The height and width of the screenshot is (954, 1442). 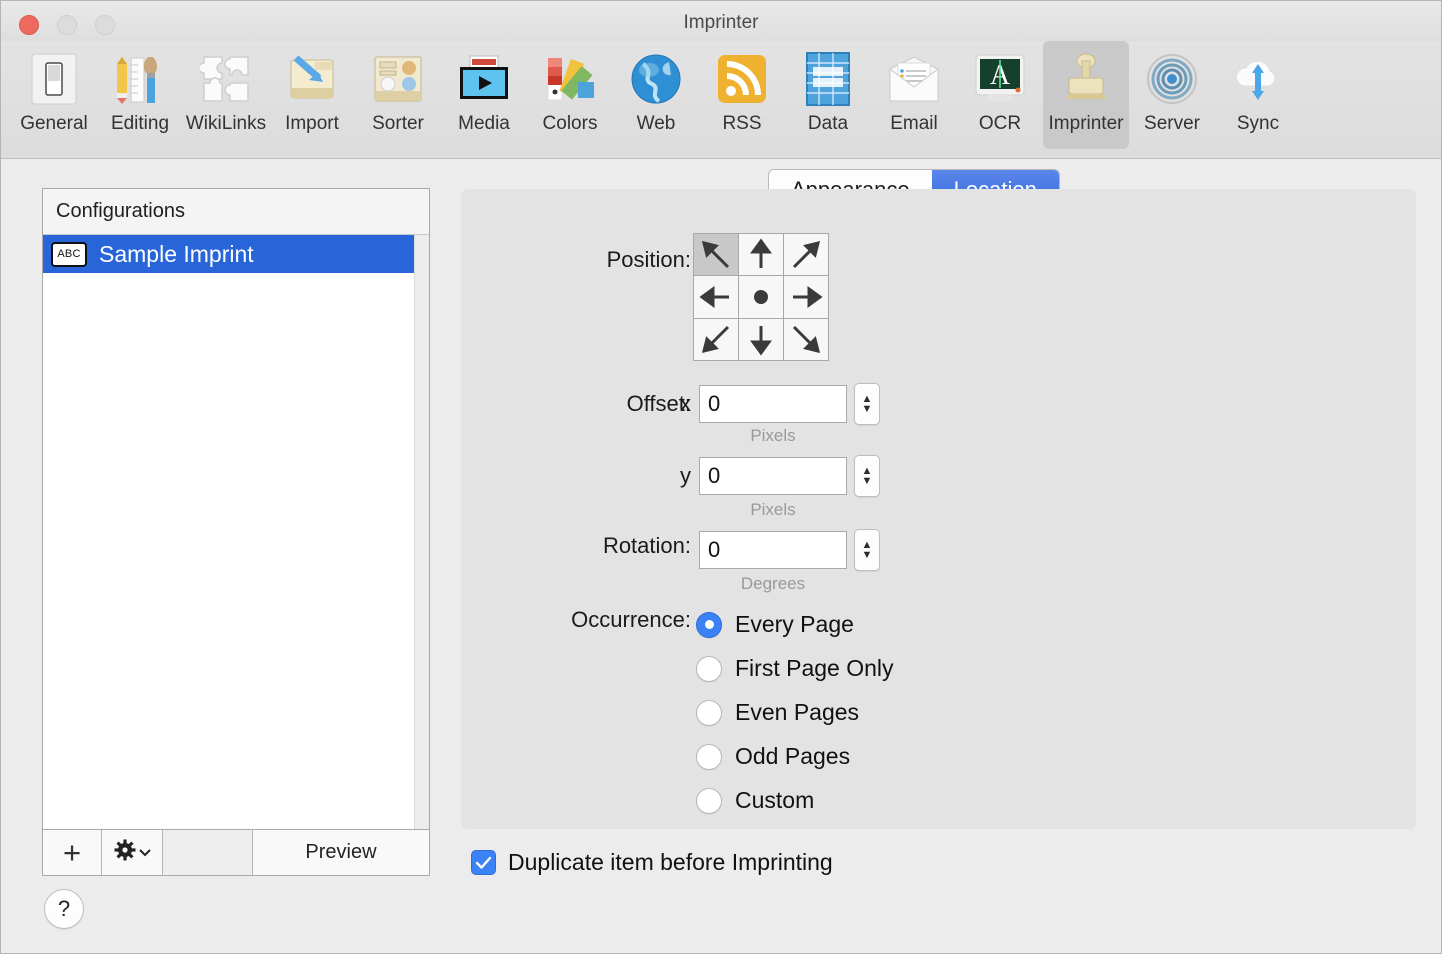 What do you see at coordinates (421, 532) in the screenshot?
I see `list-scrollbar` at bounding box center [421, 532].